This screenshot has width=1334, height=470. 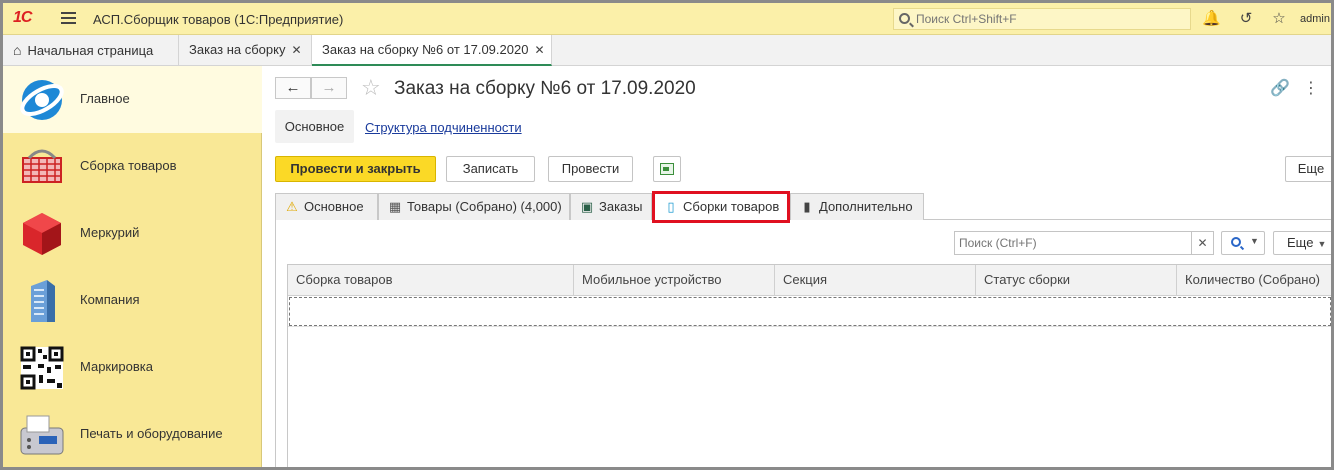 I want to click on tab-label: Товары (Собрано) (4,000), so click(x=484, y=206).